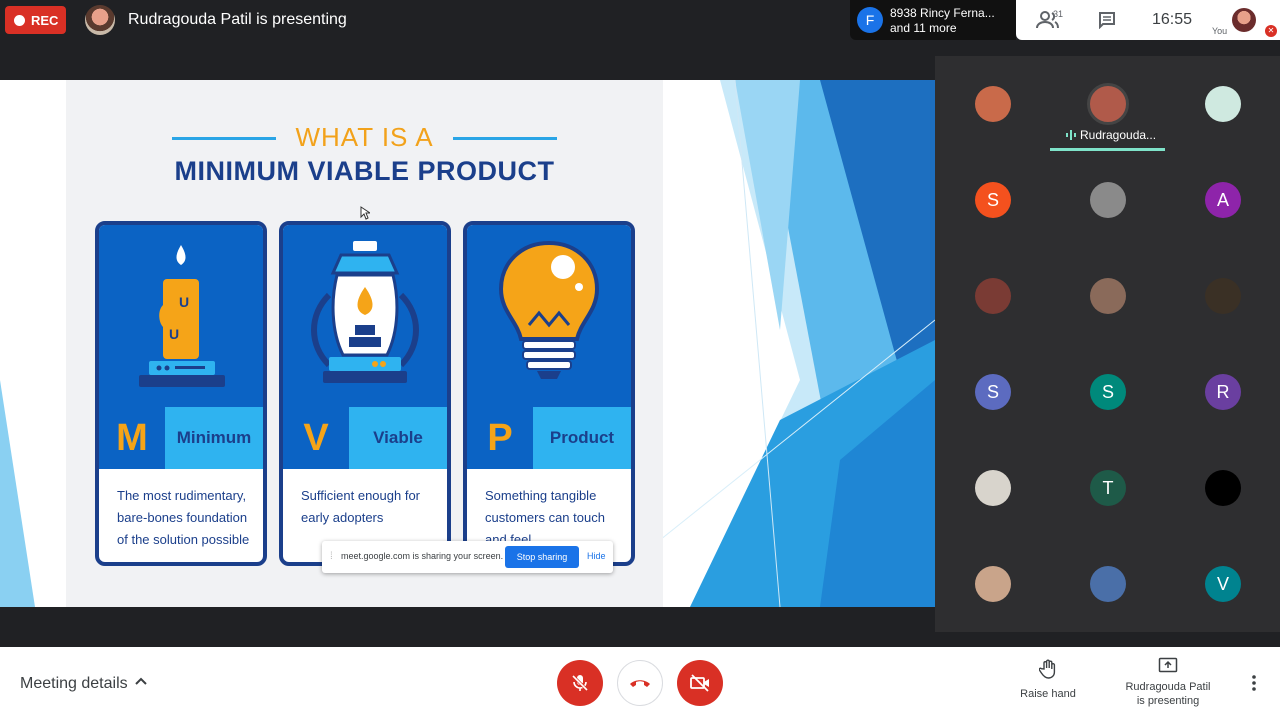 The width and height of the screenshot is (1280, 720). I want to click on participant-tile: T, so click(1107, 488).